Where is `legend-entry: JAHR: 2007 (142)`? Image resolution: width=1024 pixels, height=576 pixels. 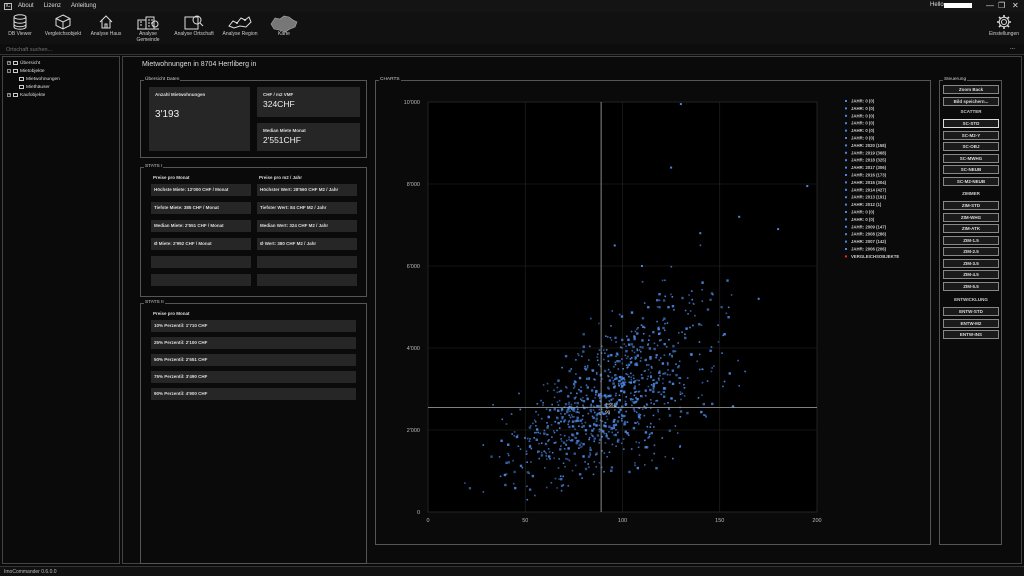 legend-entry: JAHR: 2007 (142) is located at coordinates (869, 241).